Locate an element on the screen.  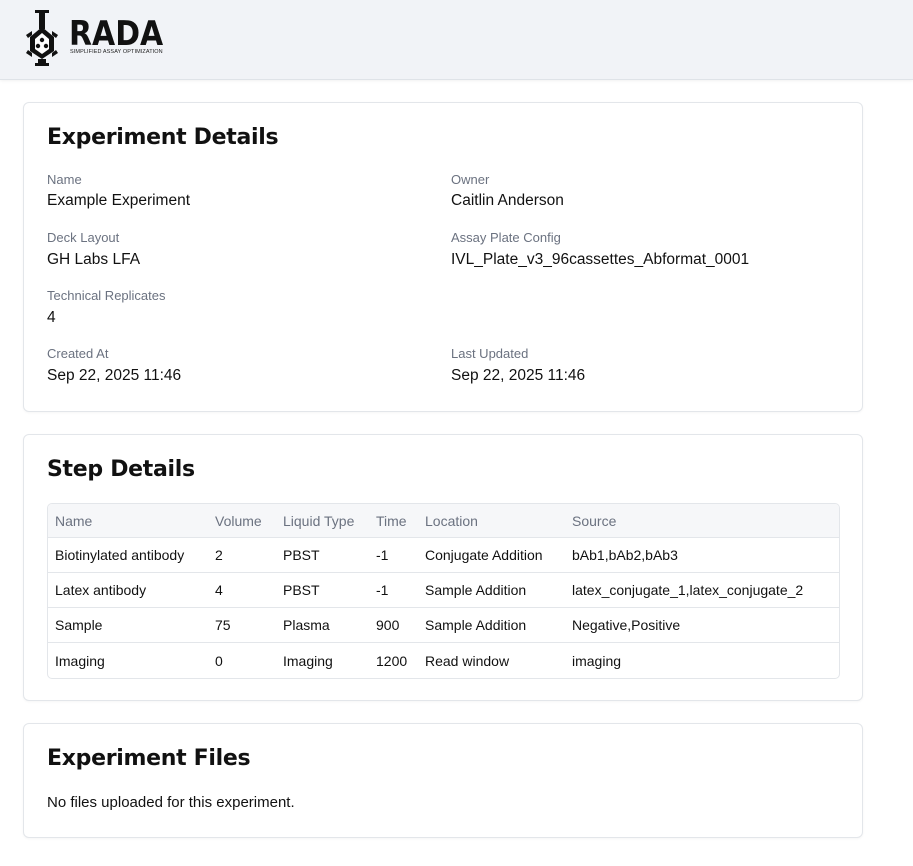
name-label: Name is located at coordinates (64, 179).